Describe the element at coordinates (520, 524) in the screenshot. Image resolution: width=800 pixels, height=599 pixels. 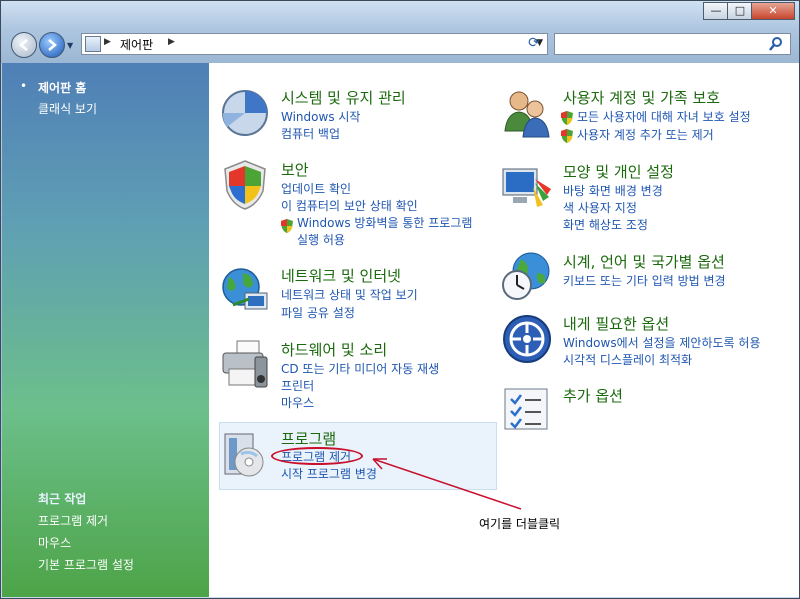
I see `annotation-text: 여기를 더블클릭` at that location.